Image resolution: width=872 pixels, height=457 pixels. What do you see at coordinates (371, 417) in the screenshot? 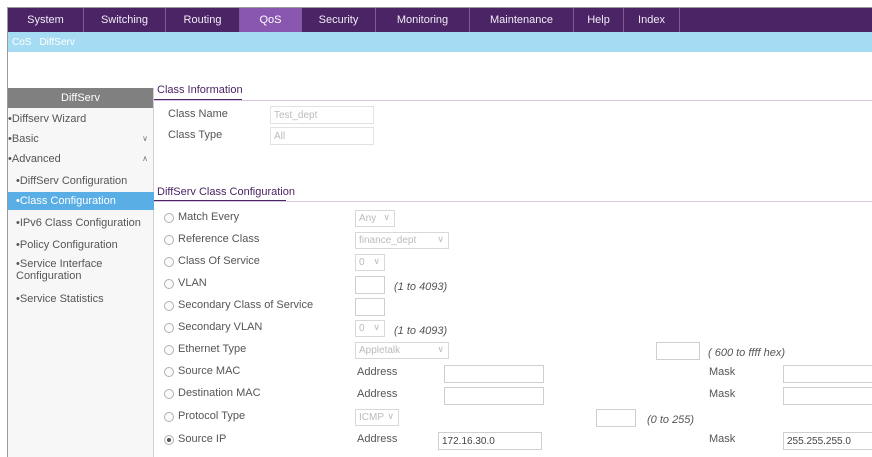
I see `protocol-type-value: ICMP` at bounding box center [371, 417].